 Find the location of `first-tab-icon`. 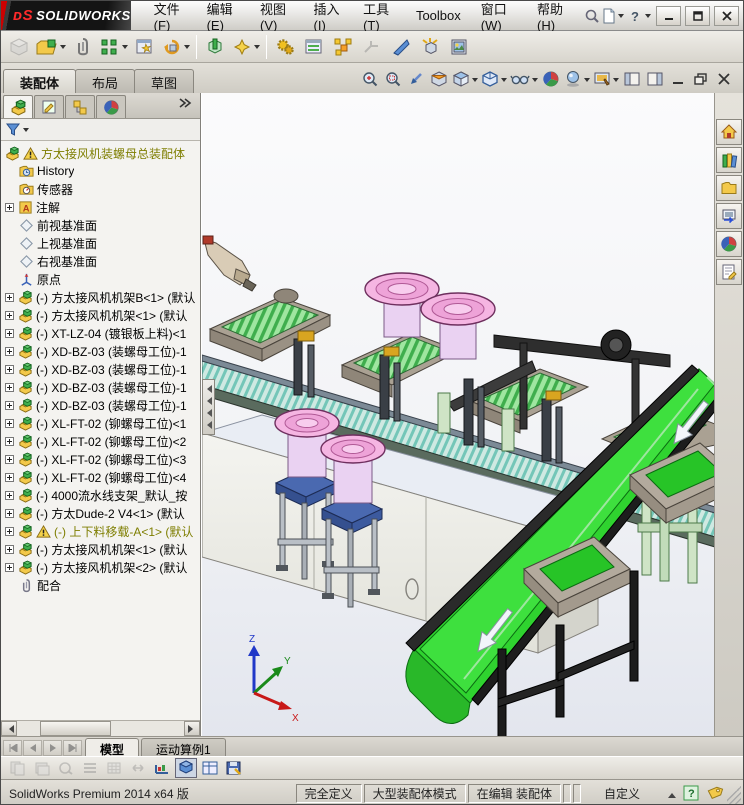

first-tab-icon is located at coordinates (12, 748).